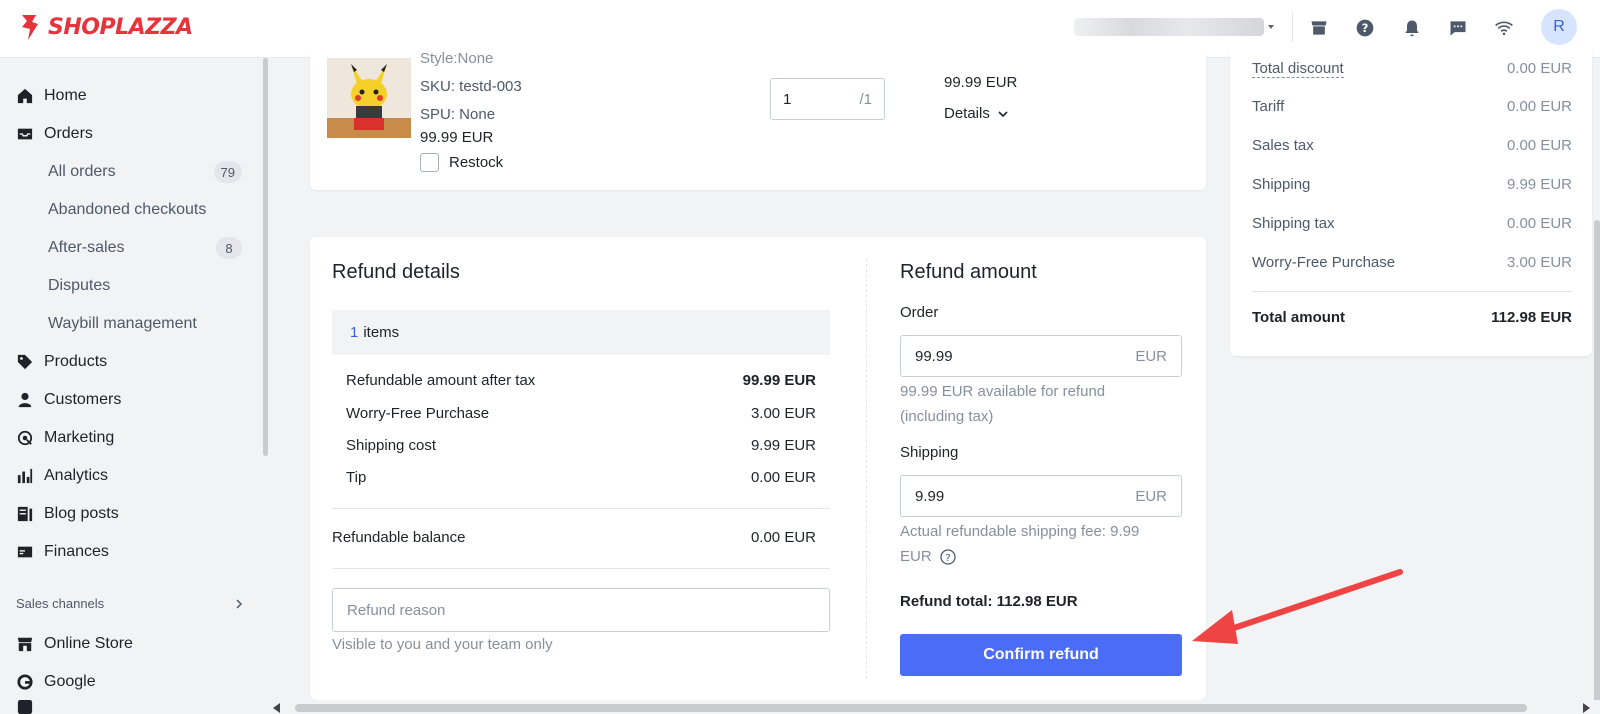 This screenshot has height=714, width=1600. What do you see at coordinates (1531, 317) in the screenshot?
I see `total-value: 112.98 EUR` at bounding box center [1531, 317].